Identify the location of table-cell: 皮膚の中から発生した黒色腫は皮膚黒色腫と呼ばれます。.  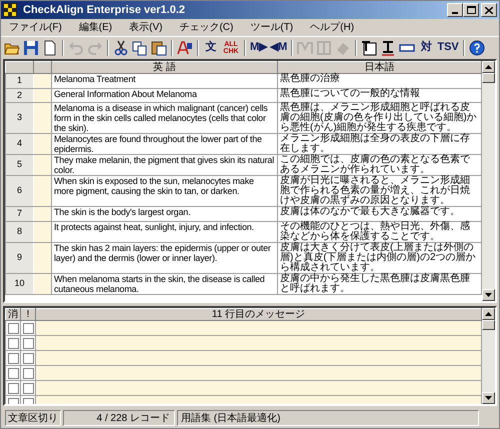
(380, 283).